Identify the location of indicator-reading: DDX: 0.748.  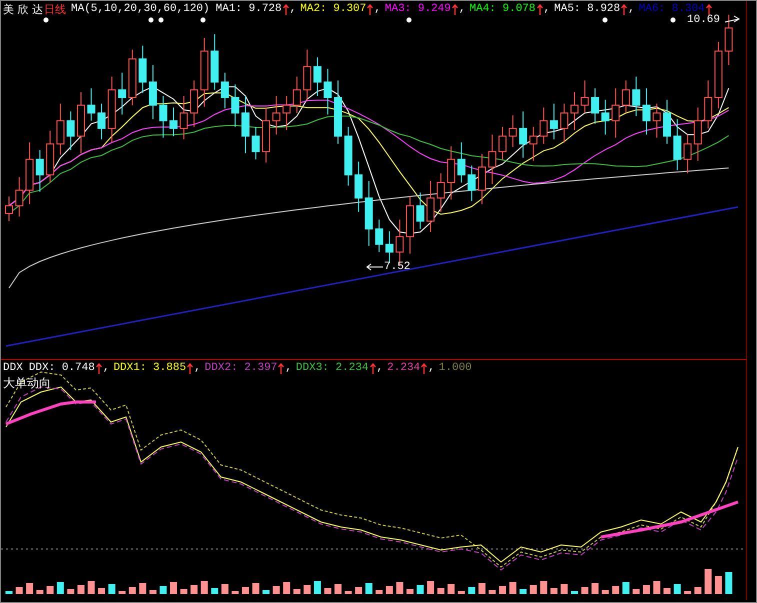
(61, 368).